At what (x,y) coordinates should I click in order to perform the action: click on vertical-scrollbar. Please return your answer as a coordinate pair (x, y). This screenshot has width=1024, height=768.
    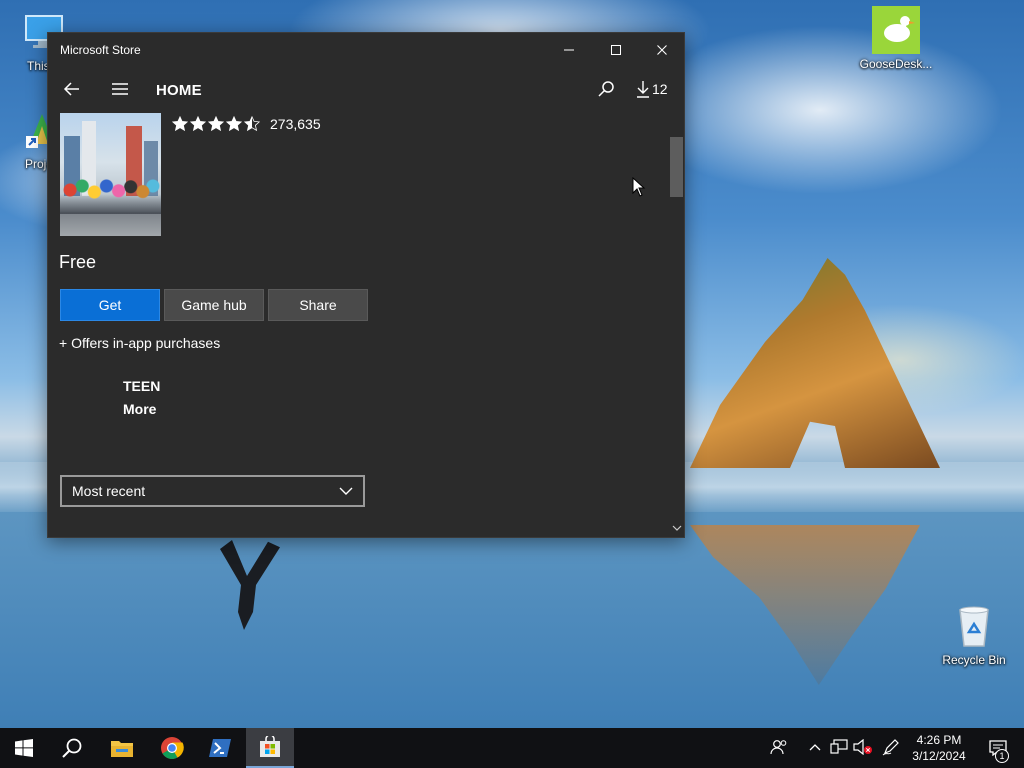
    Looking at the image, I should click on (676, 325).